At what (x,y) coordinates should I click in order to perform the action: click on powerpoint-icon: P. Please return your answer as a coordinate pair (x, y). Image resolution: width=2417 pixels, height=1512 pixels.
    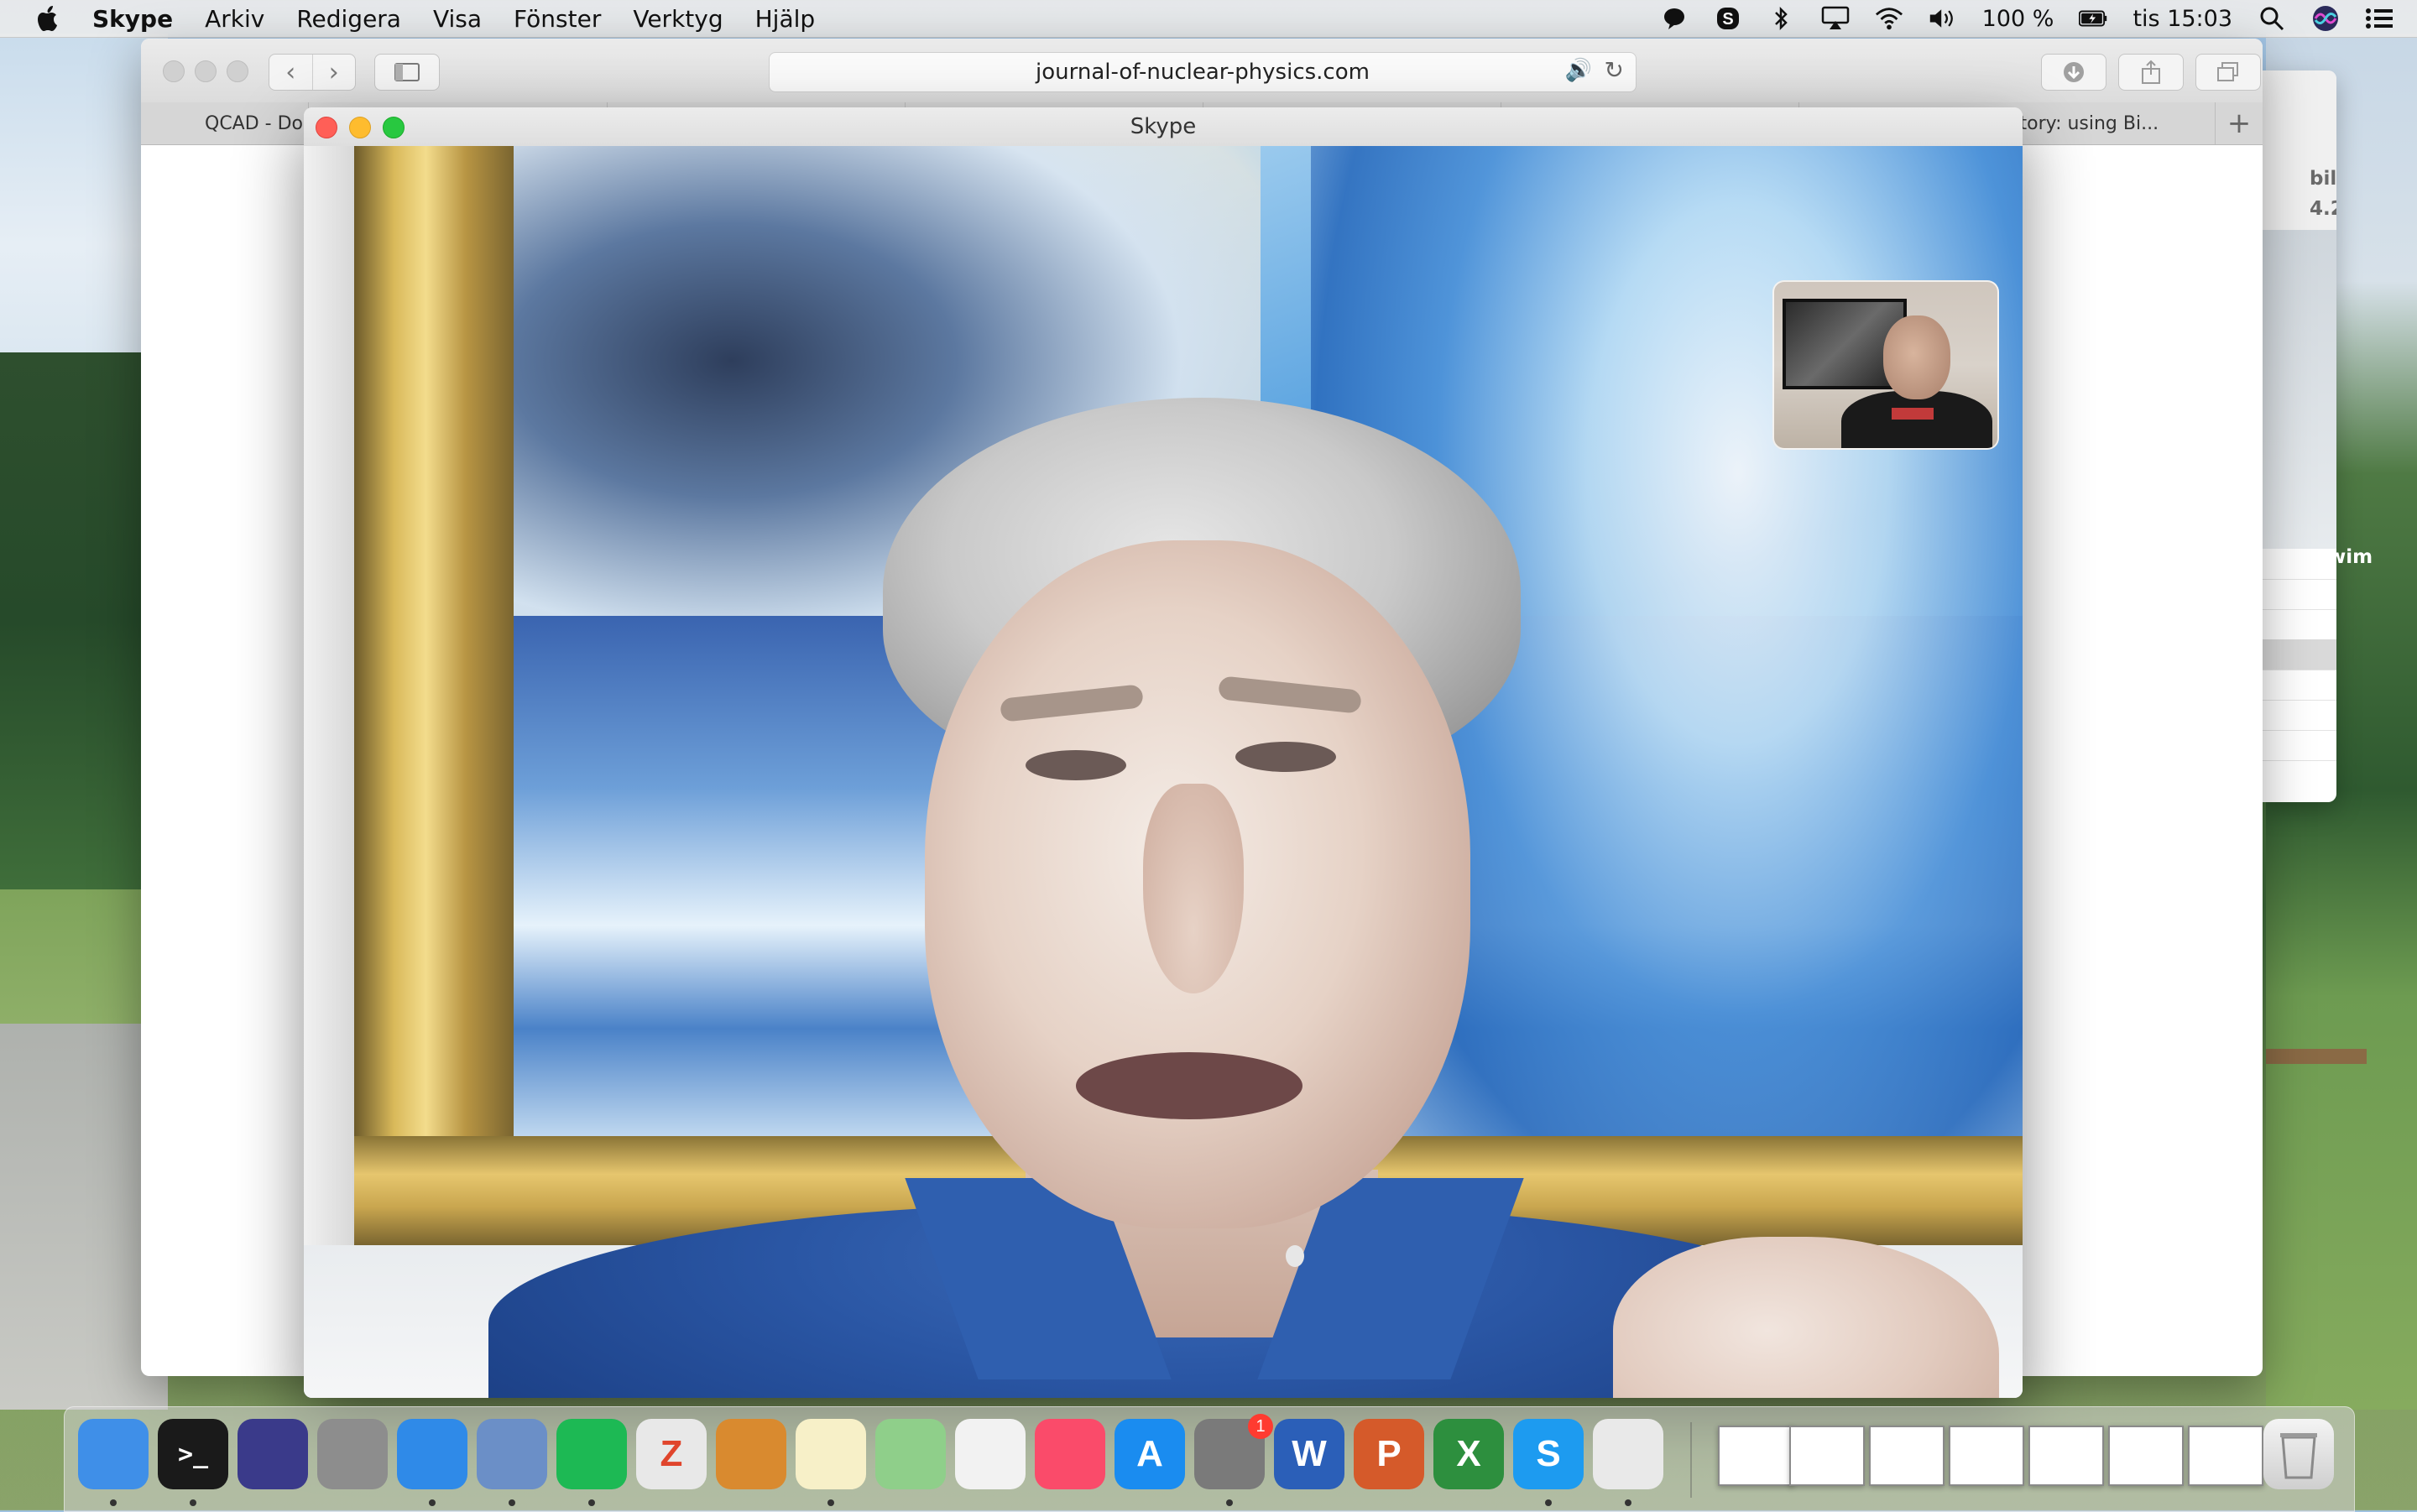
    Looking at the image, I should click on (1389, 1454).